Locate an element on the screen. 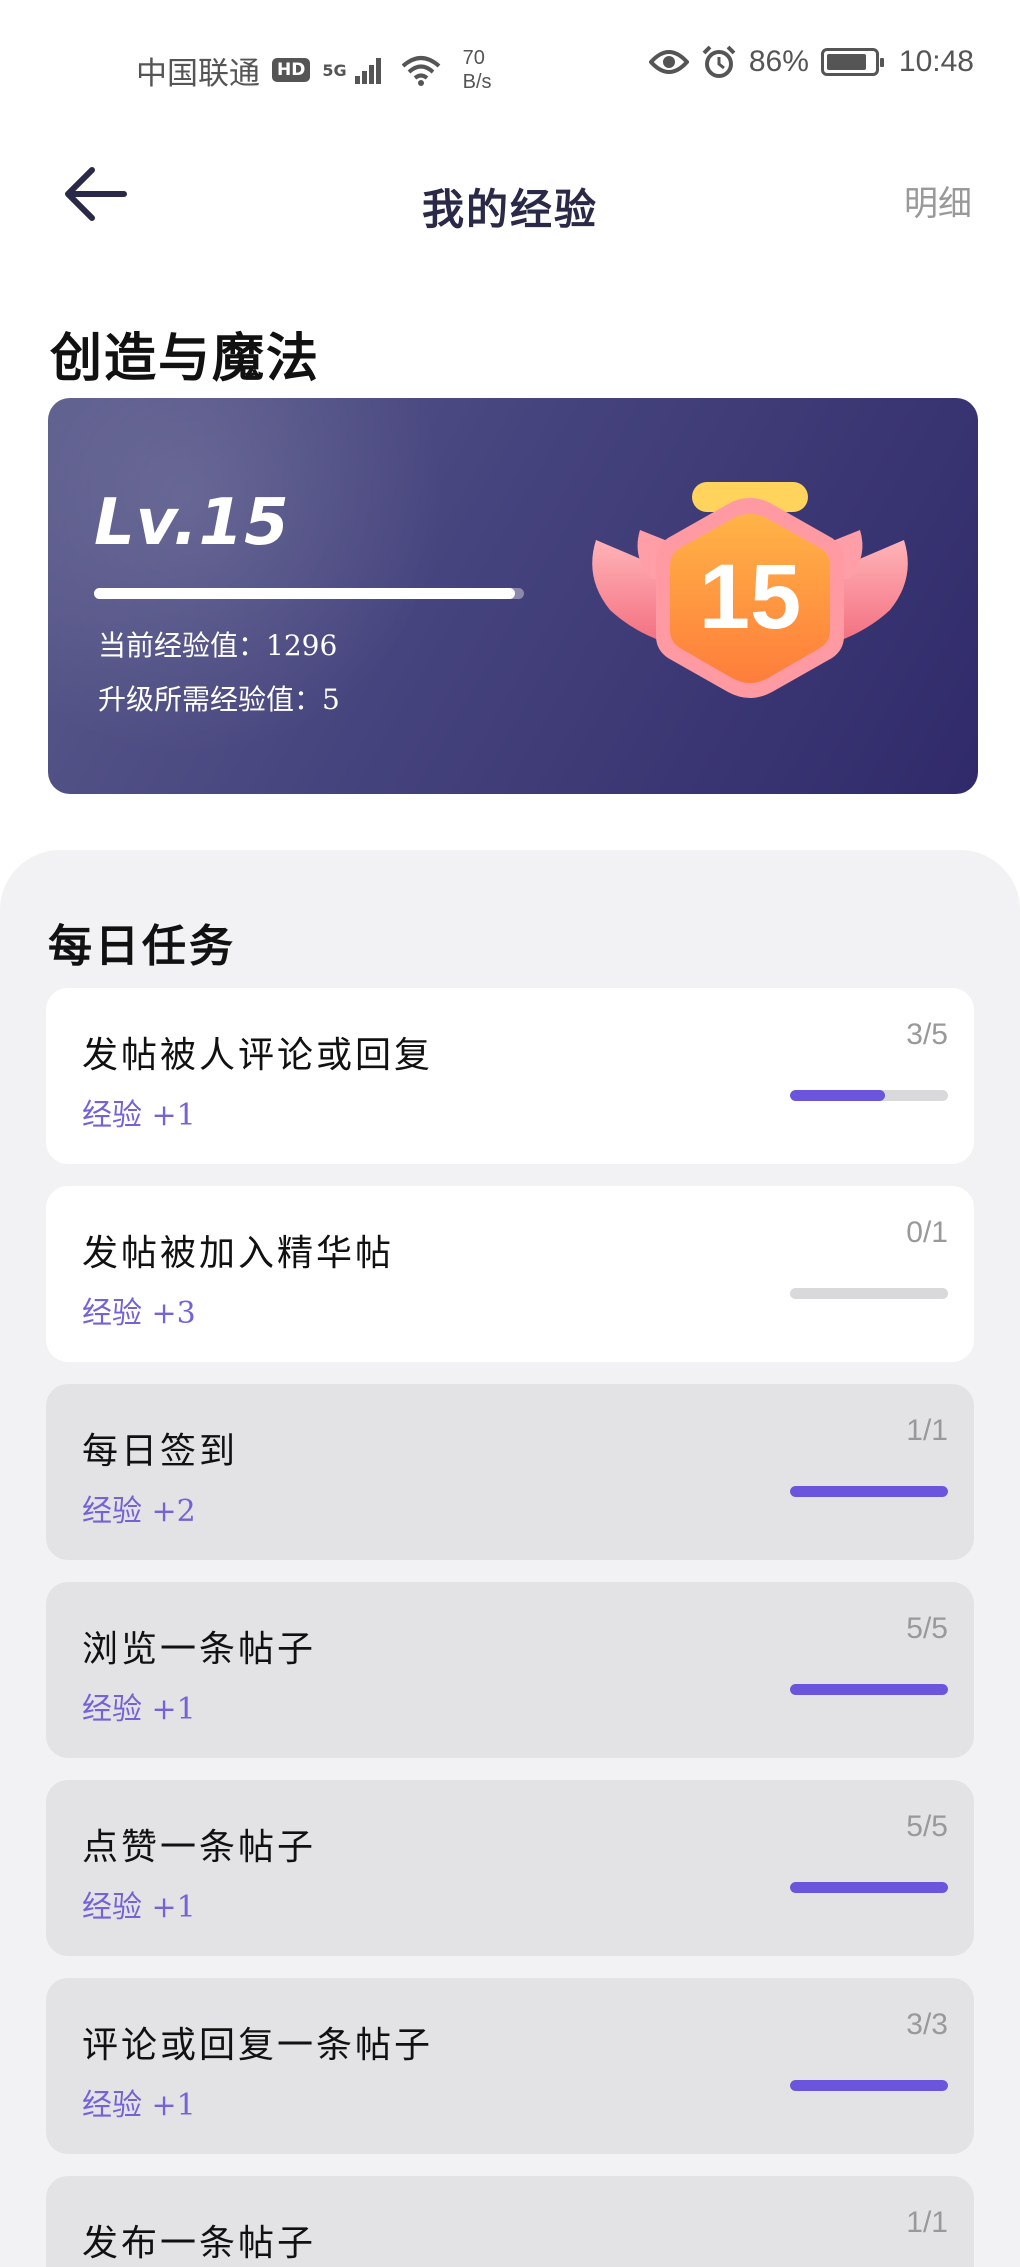  task-card: 发布一条帖子 1/1 is located at coordinates (510, 2221).